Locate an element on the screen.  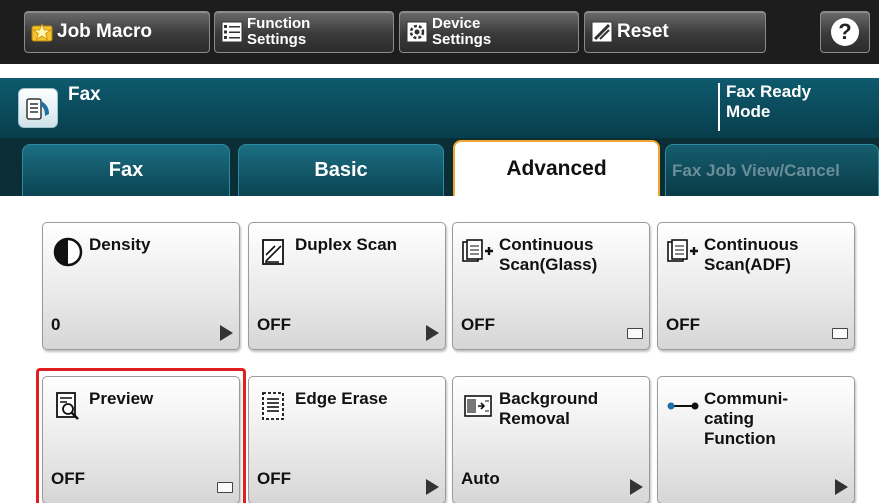
fax-ready-status: Fax Ready Mode is located at coordinates (796, 102).